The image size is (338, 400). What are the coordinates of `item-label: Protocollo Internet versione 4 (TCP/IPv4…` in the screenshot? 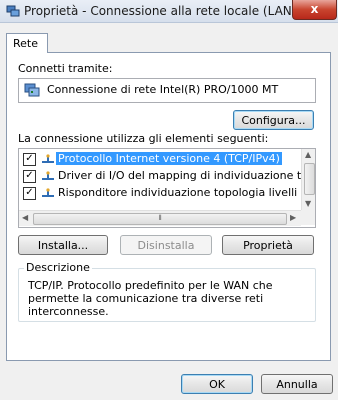 It's located at (169, 158).